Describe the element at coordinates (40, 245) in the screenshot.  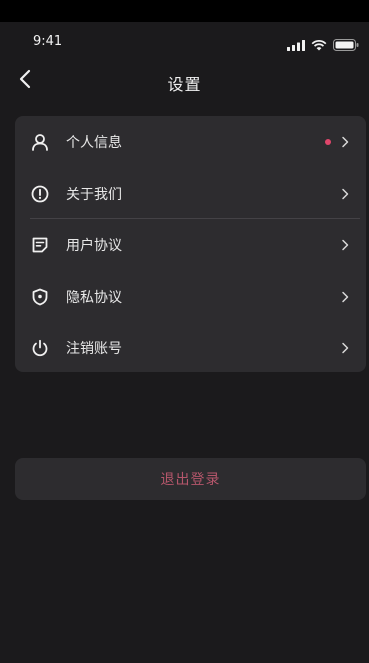
I see `document-icon` at that location.